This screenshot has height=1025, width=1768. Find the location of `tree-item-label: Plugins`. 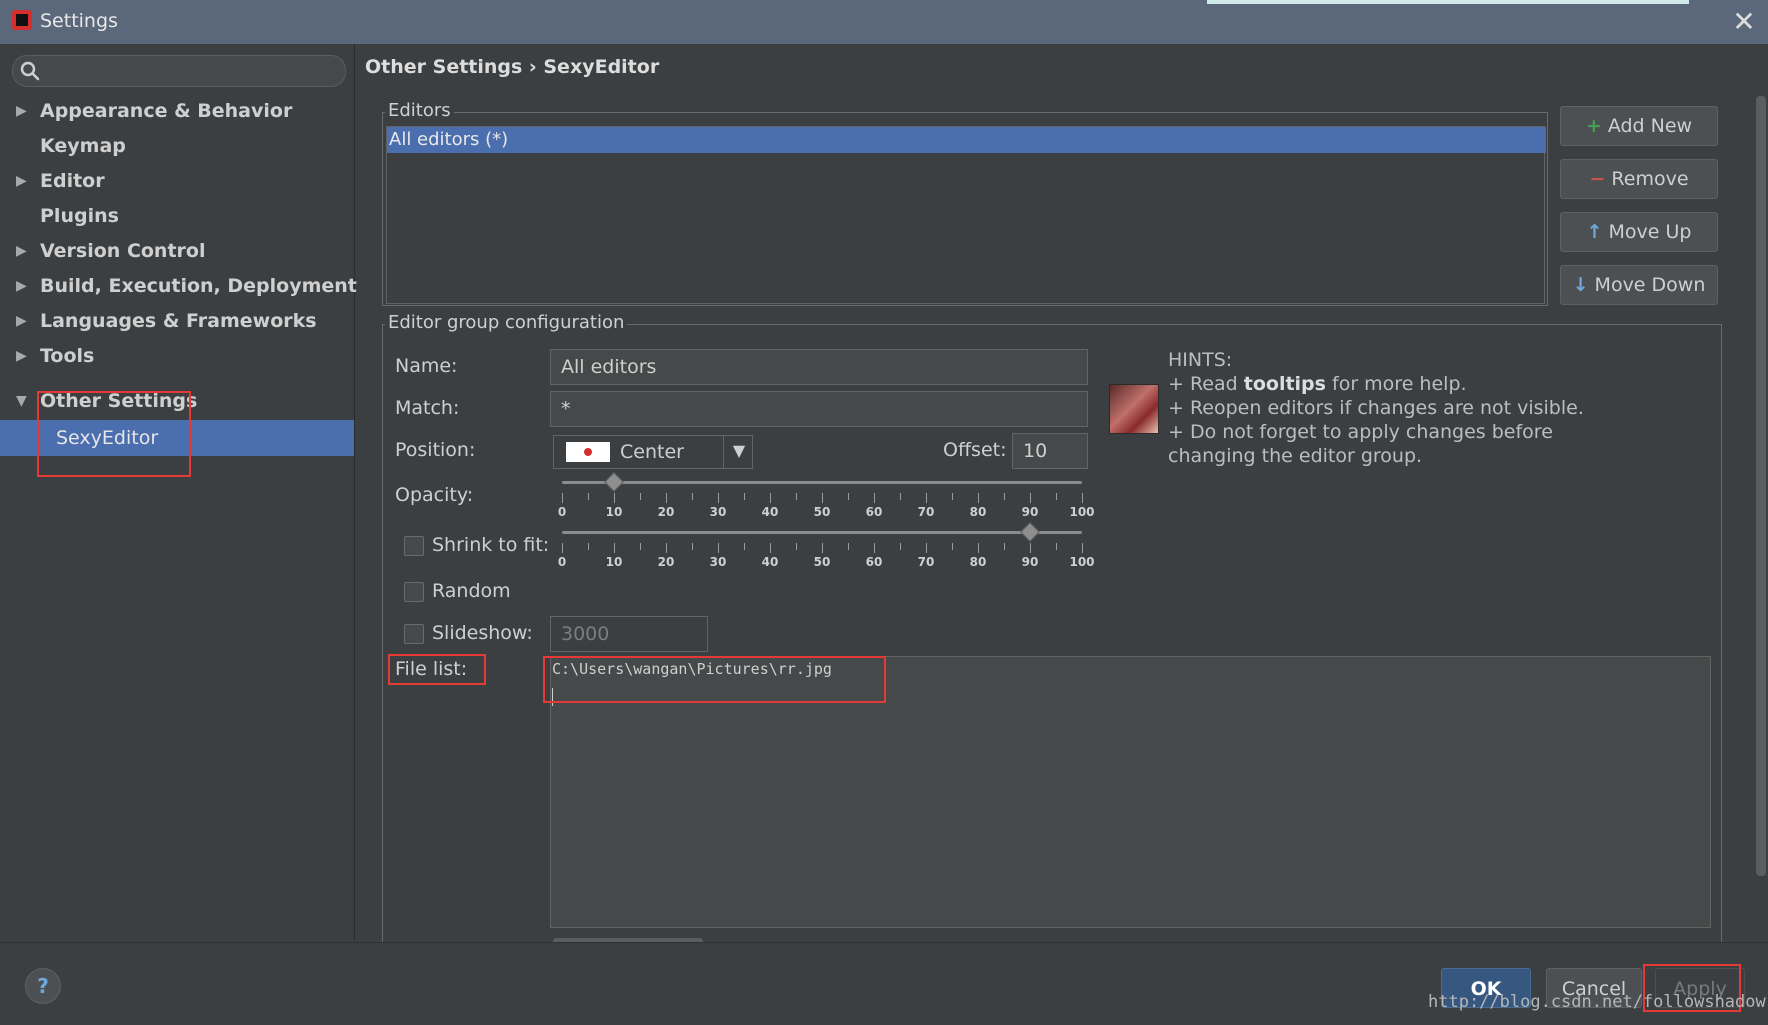

tree-item-label: Plugins is located at coordinates (79, 216).